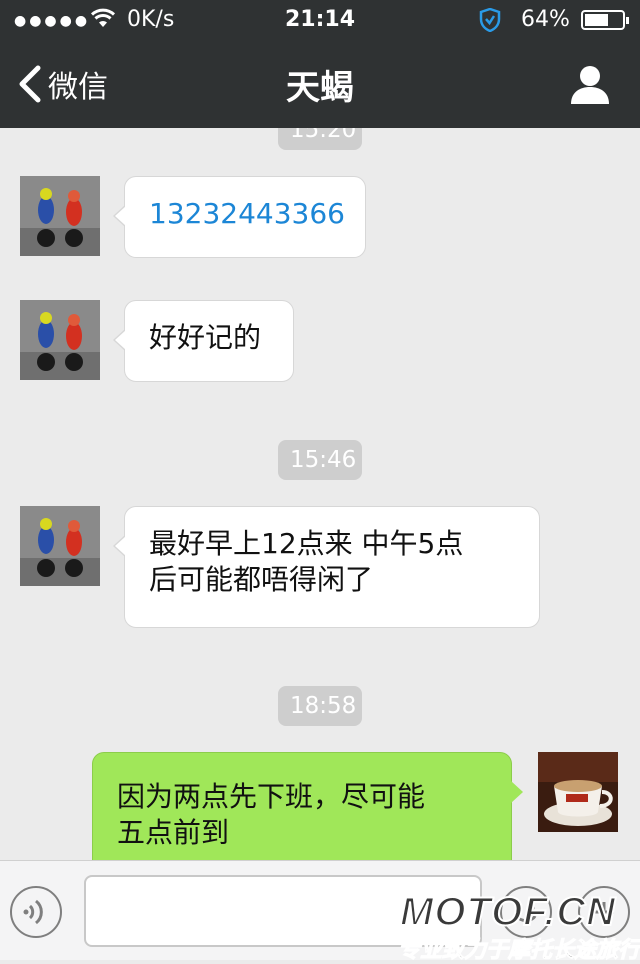  What do you see at coordinates (306, 543) in the screenshot?
I see `message-text-line: 最好早上12点来 中午5点` at bounding box center [306, 543].